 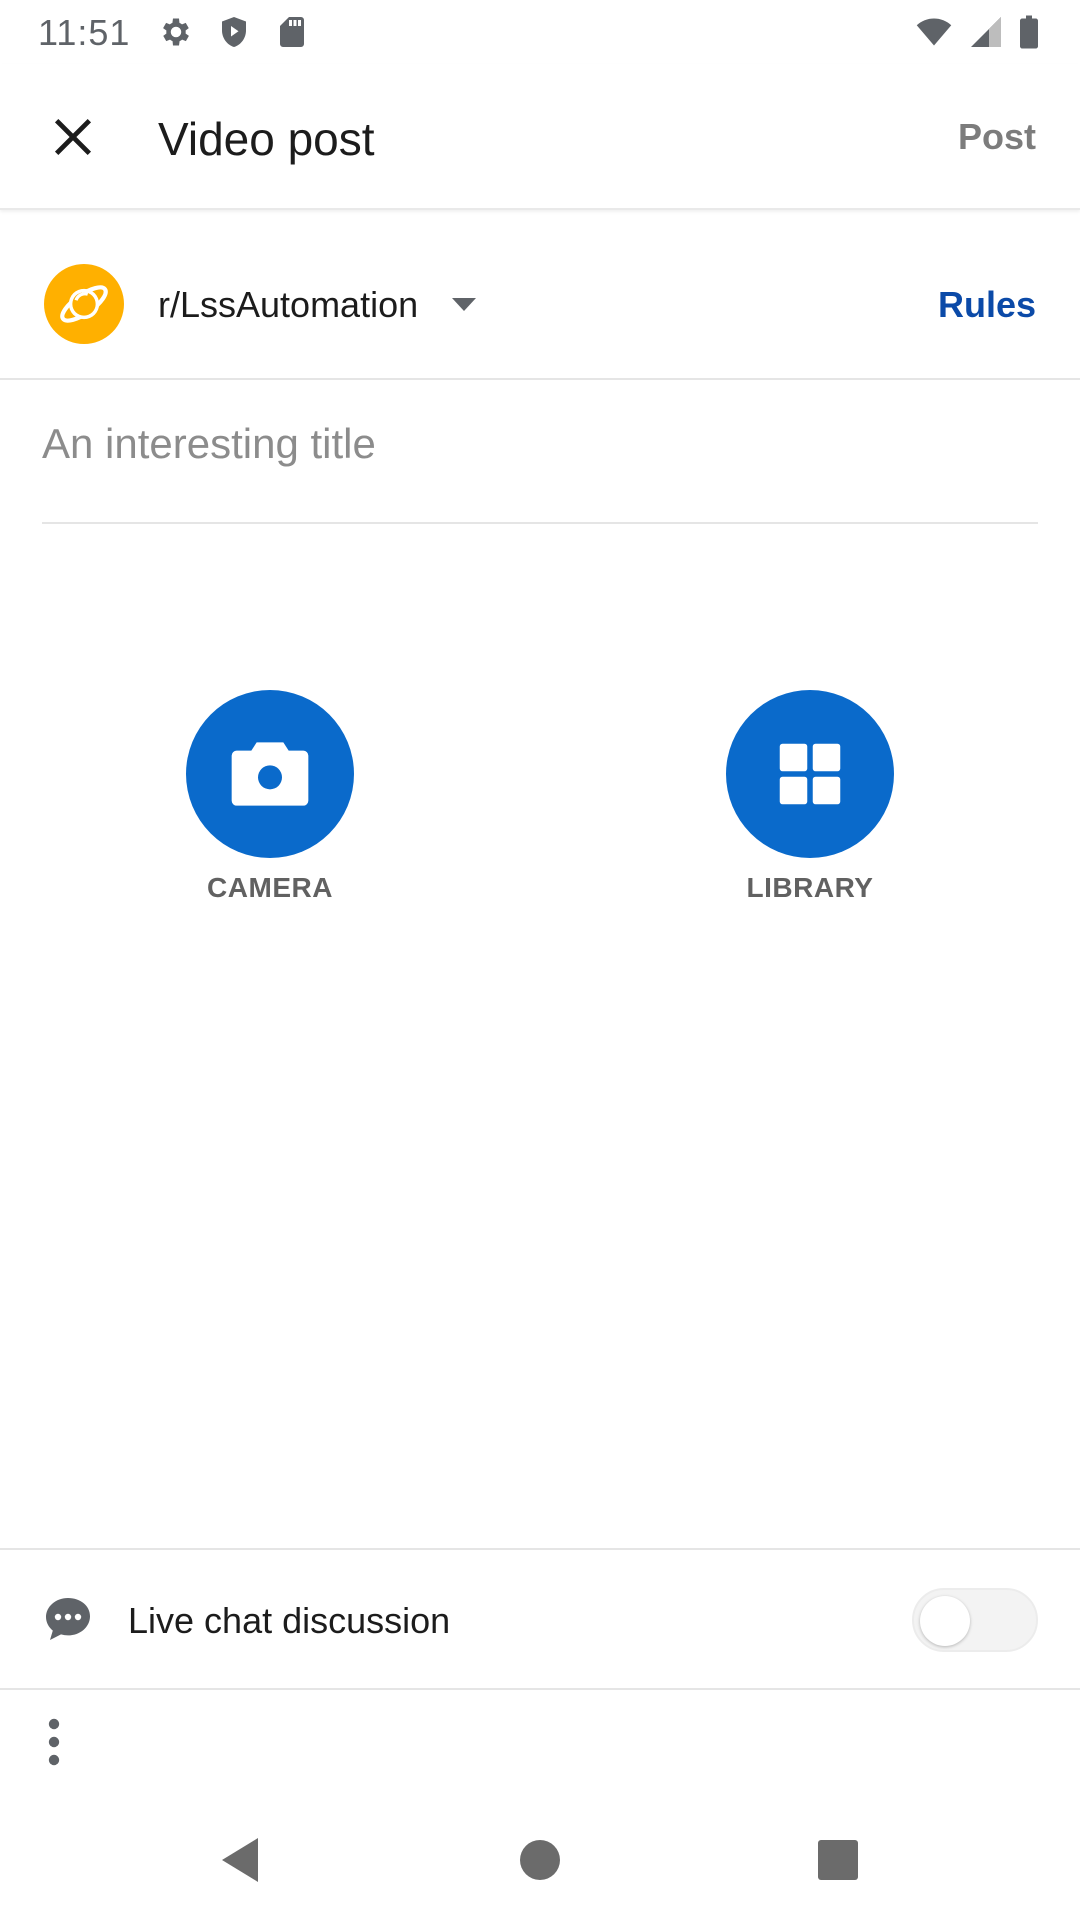 I want to click on back-button, so click(x=240, y=1860).